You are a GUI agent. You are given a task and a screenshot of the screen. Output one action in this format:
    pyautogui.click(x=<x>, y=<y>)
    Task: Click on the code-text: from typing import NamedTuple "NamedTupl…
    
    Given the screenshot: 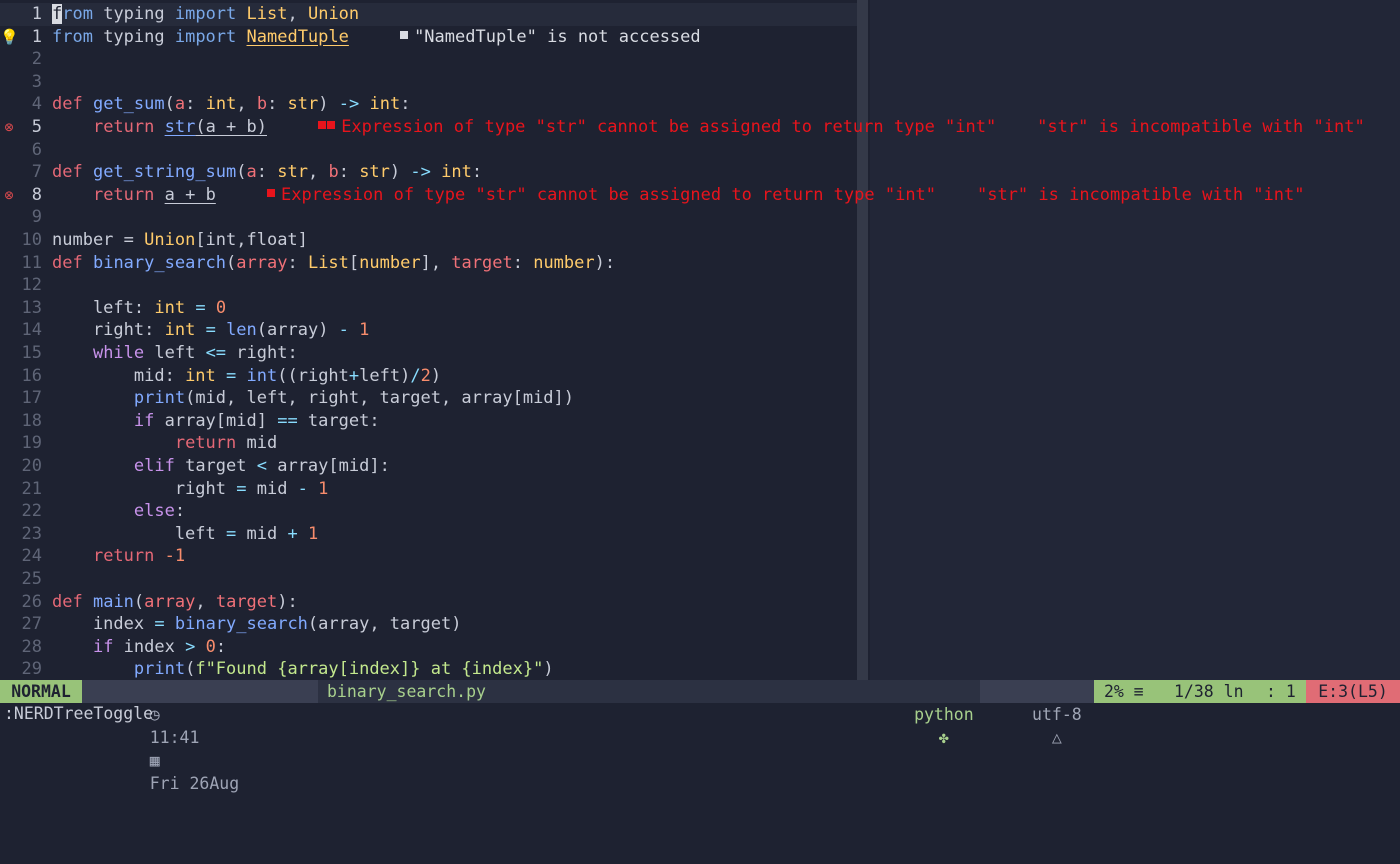 What is the action you would take?
    pyautogui.click(x=376, y=37)
    